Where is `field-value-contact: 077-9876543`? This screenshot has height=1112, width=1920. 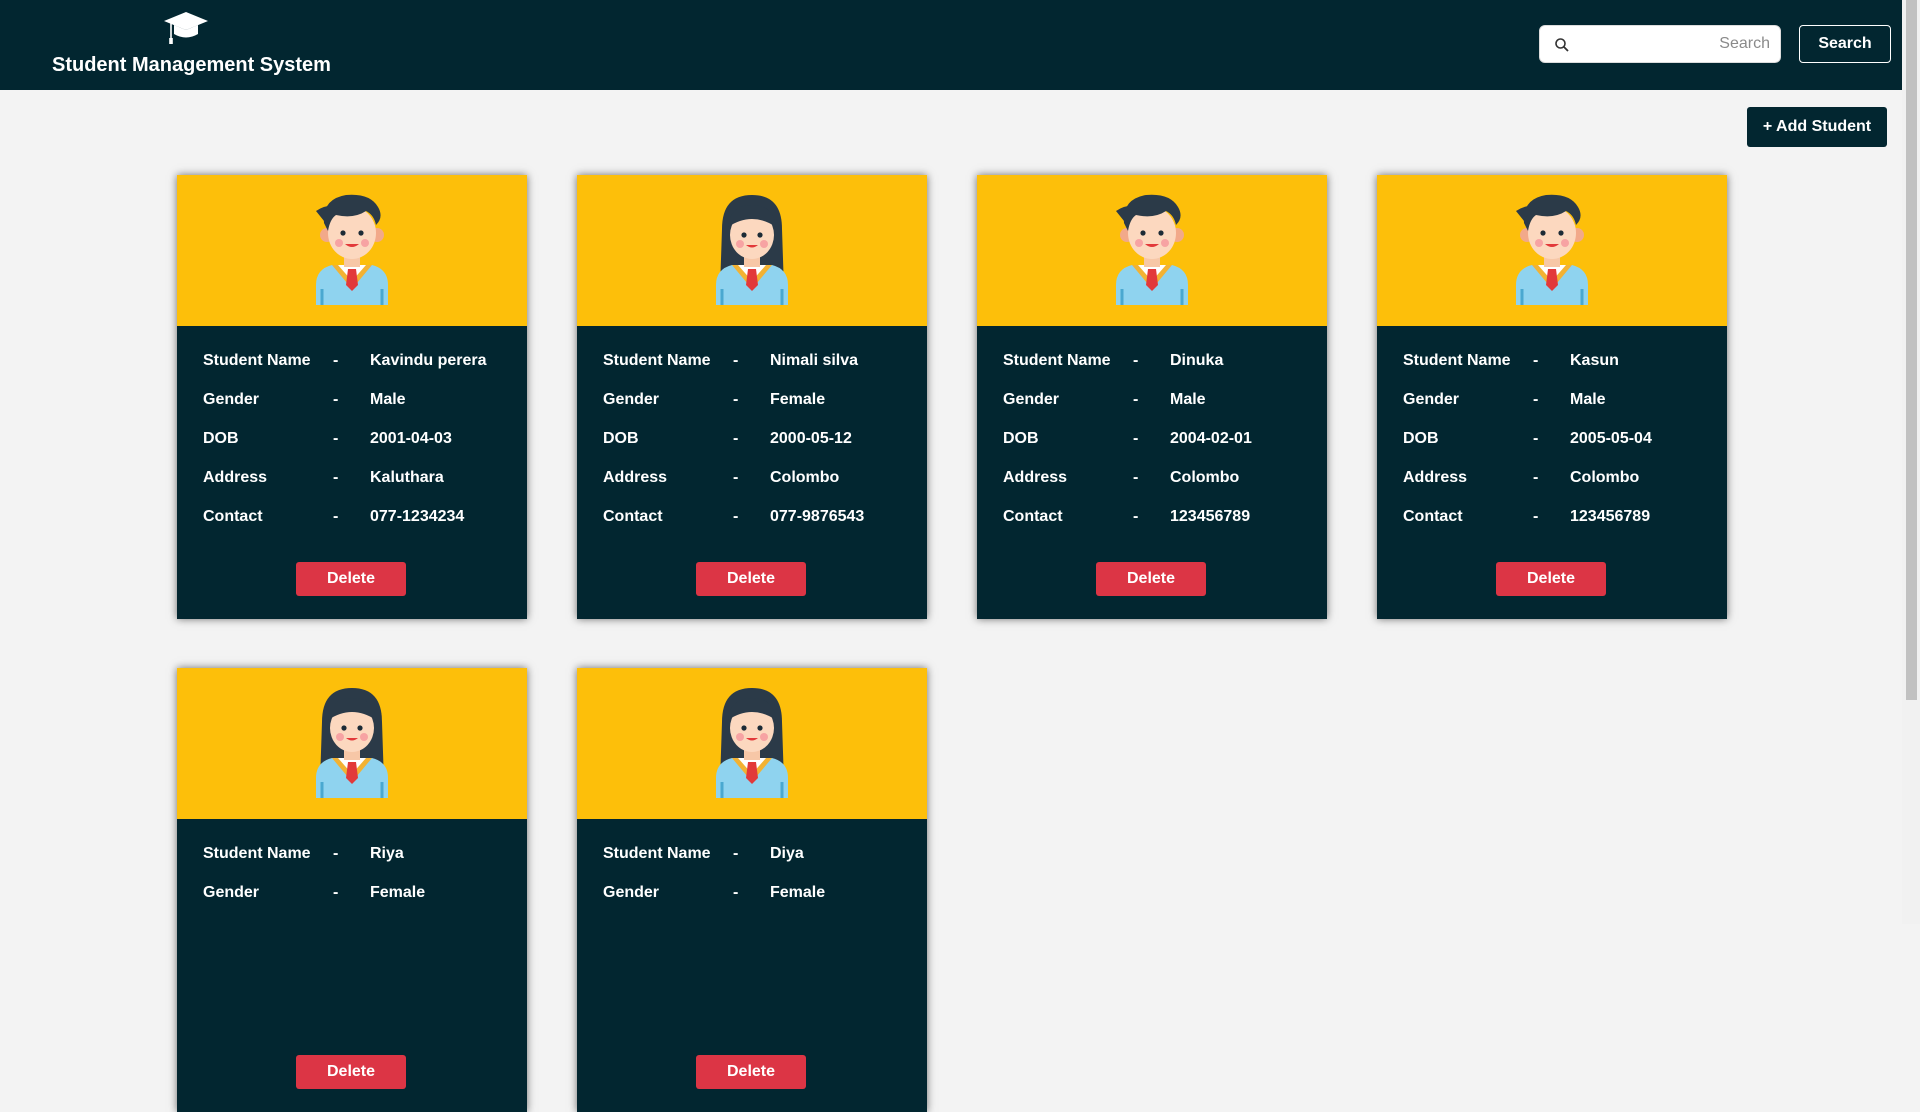 field-value-contact: 077-9876543 is located at coordinates (817, 516).